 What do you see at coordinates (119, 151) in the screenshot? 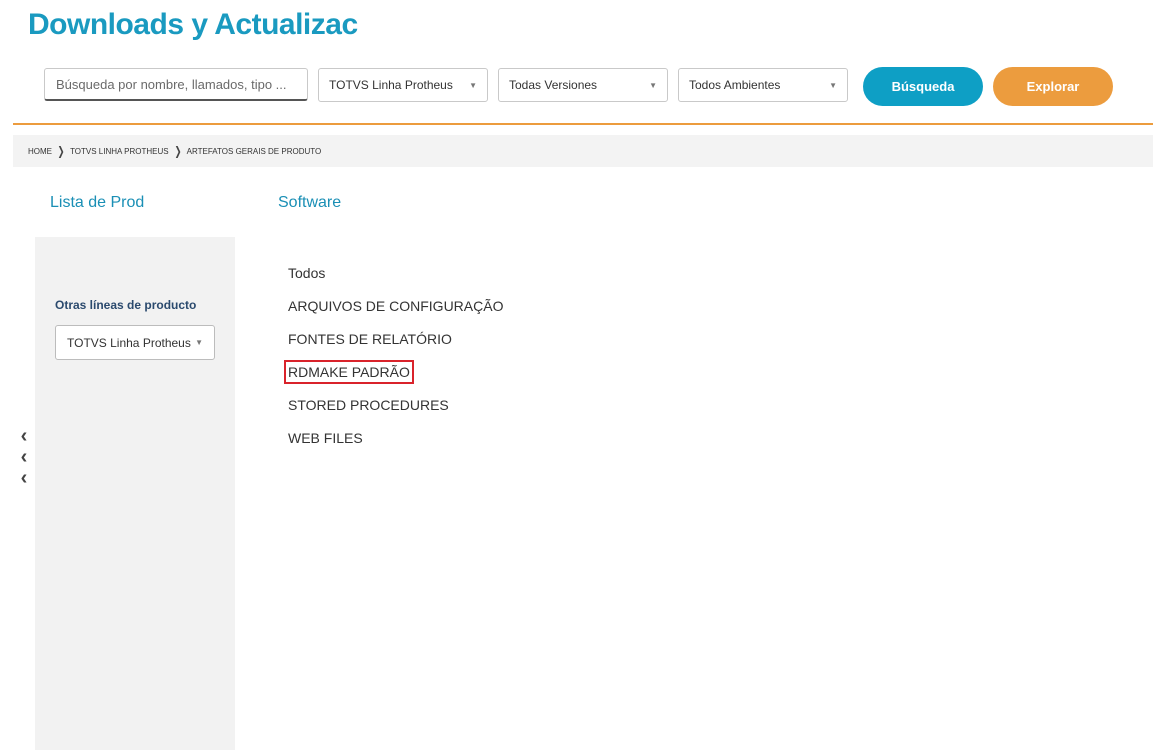
I see `breadcrumb-product-line: TOTVS LINHA PROTHEUS` at bounding box center [119, 151].